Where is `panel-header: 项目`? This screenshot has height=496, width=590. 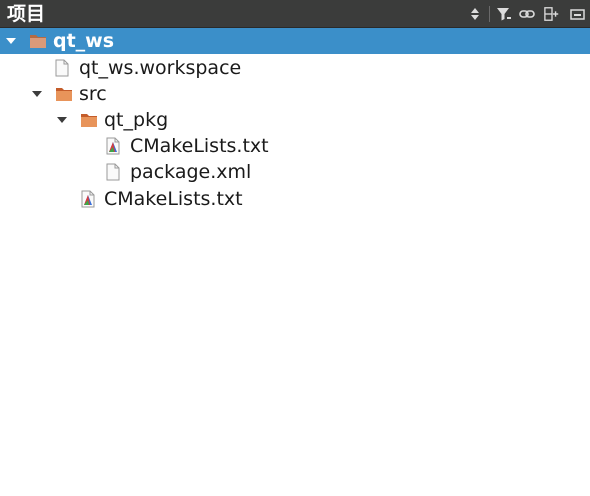 panel-header: 项目 is located at coordinates (295, 14).